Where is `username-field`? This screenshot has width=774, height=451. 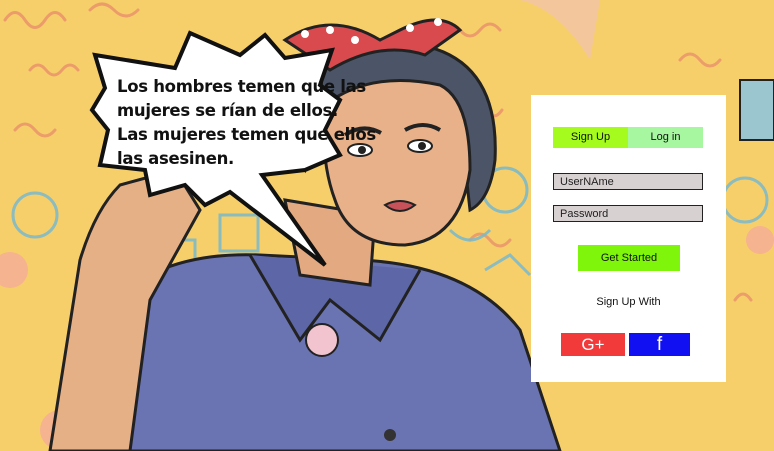 username-field is located at coordinates (628, 181).